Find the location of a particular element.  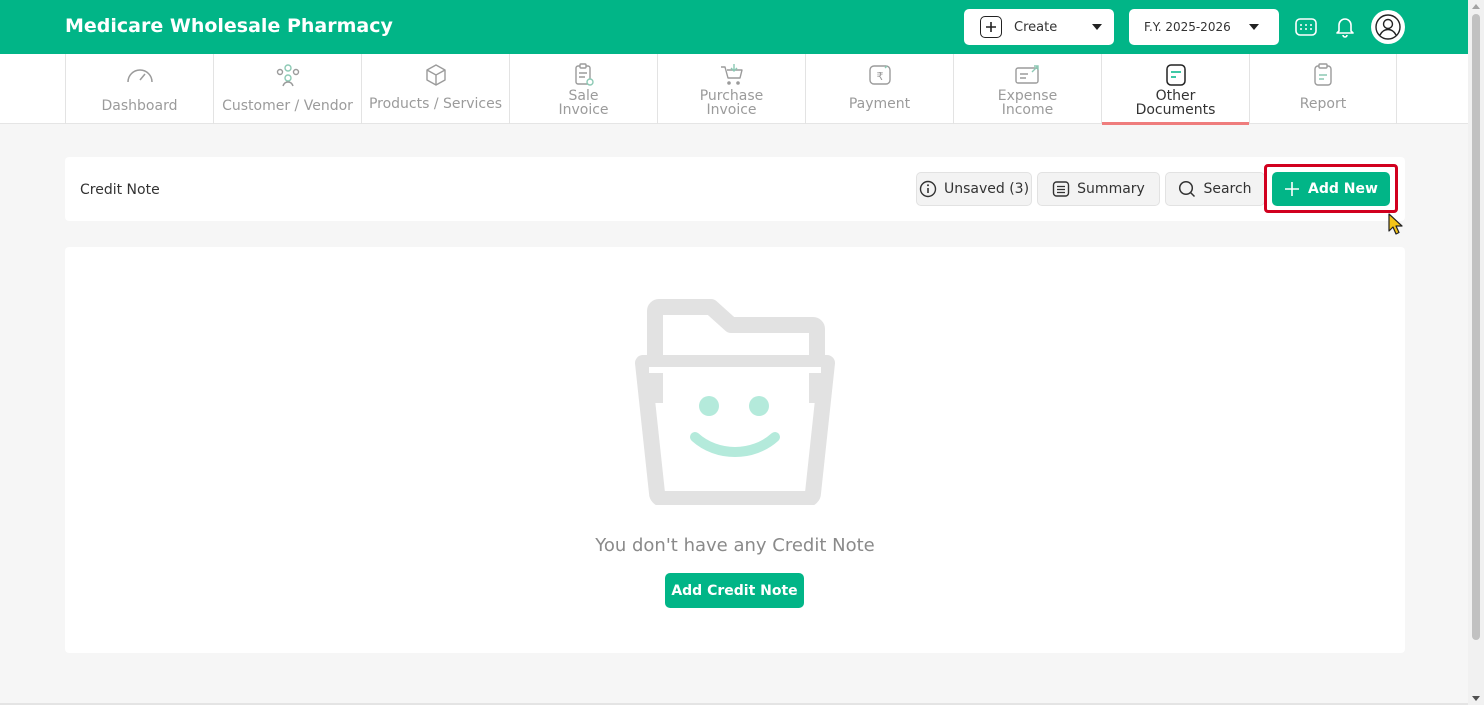

empty-message: You don't have any Credit Note is located at coordinates (735, 545).